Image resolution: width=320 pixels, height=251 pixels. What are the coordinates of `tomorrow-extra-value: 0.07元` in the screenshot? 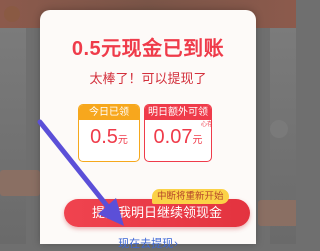 It's located at (178, 137).